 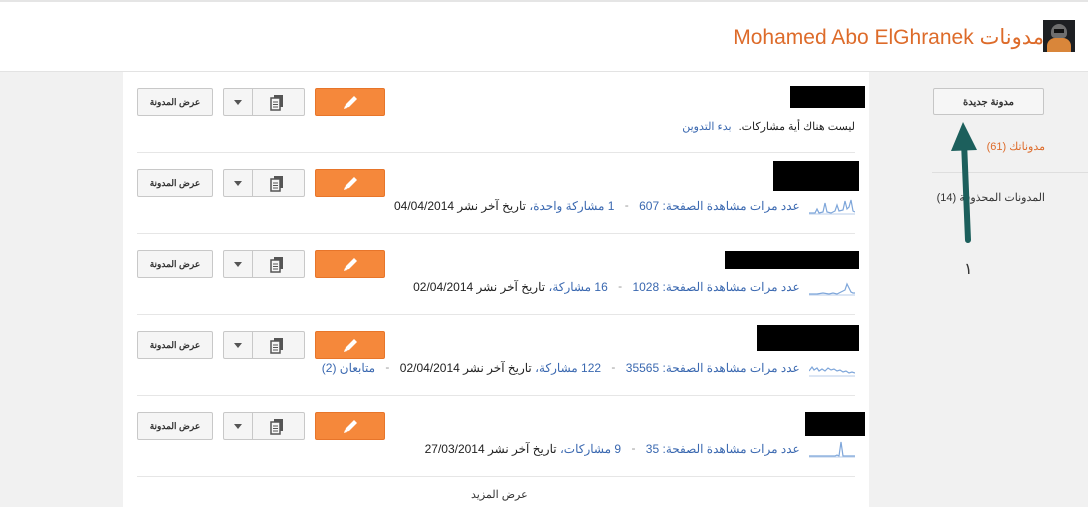 What do you see at coordinates (1016, 146) in the screenshot?
I see `your-blogs-link: مدوناتك (61)` at bounding box center [1016, 146].